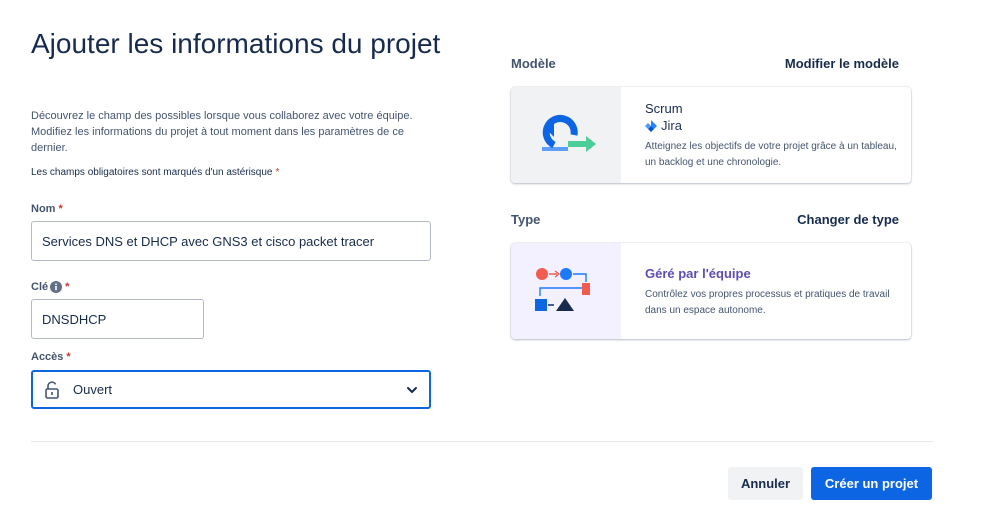 The image size is (988, 523). I want to click on change-template-button: Modifier le modèle, so click(842, 63).